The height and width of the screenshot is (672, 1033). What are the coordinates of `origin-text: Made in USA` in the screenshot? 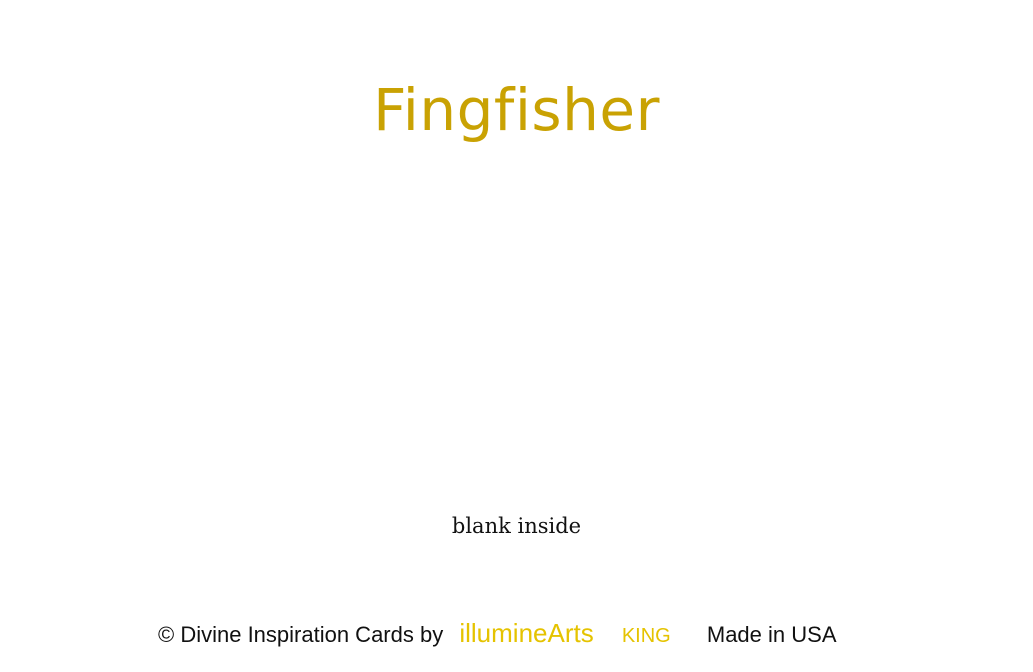 It's located at (771, 634).